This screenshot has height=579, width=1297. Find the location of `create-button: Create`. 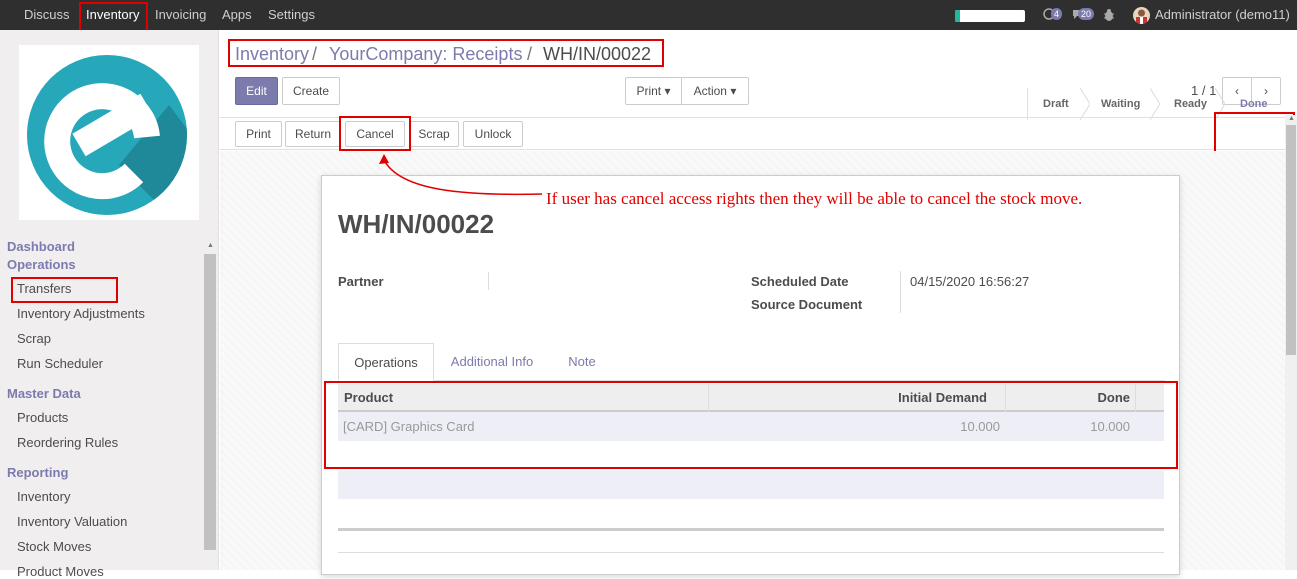

create-button: Create is located at coordinates (311, 91).